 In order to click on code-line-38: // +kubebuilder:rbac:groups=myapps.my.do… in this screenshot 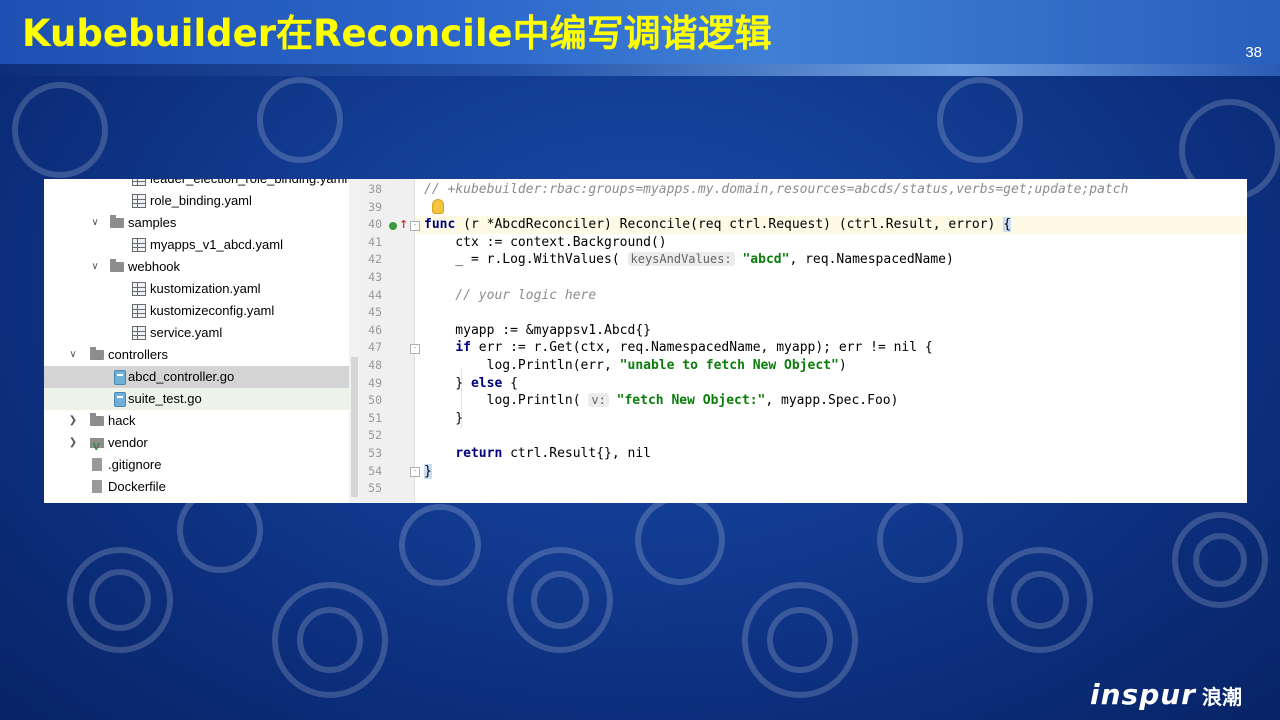, I will do `click(776, 189)`.